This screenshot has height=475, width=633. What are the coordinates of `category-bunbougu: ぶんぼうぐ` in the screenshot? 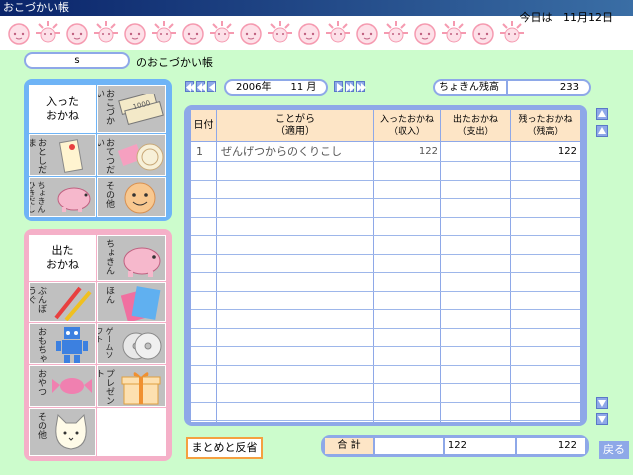 It's located at (62, 302).